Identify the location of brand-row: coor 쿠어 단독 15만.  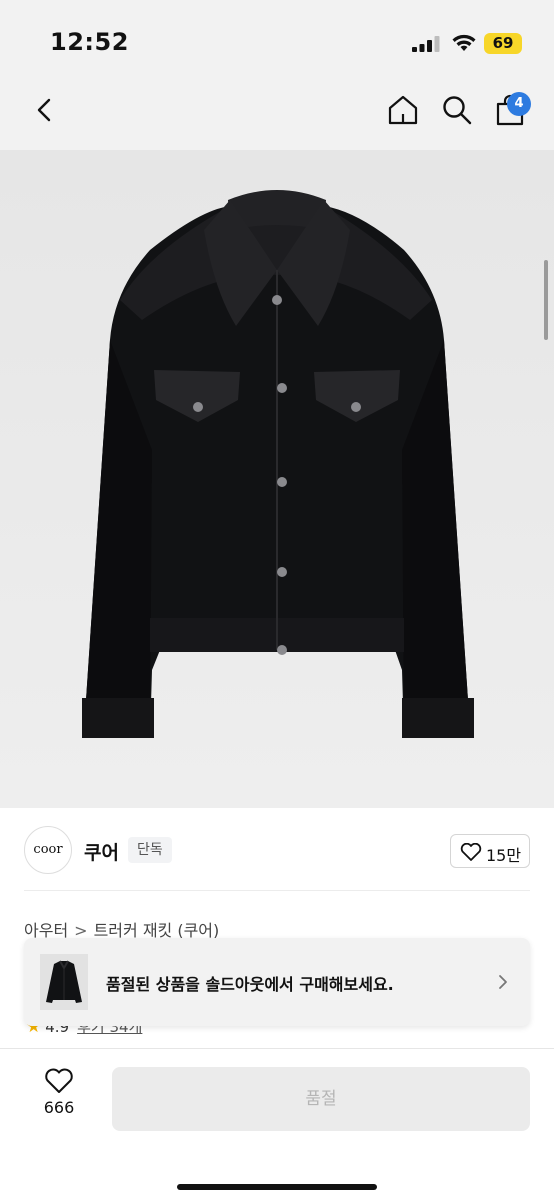
(277, 850).